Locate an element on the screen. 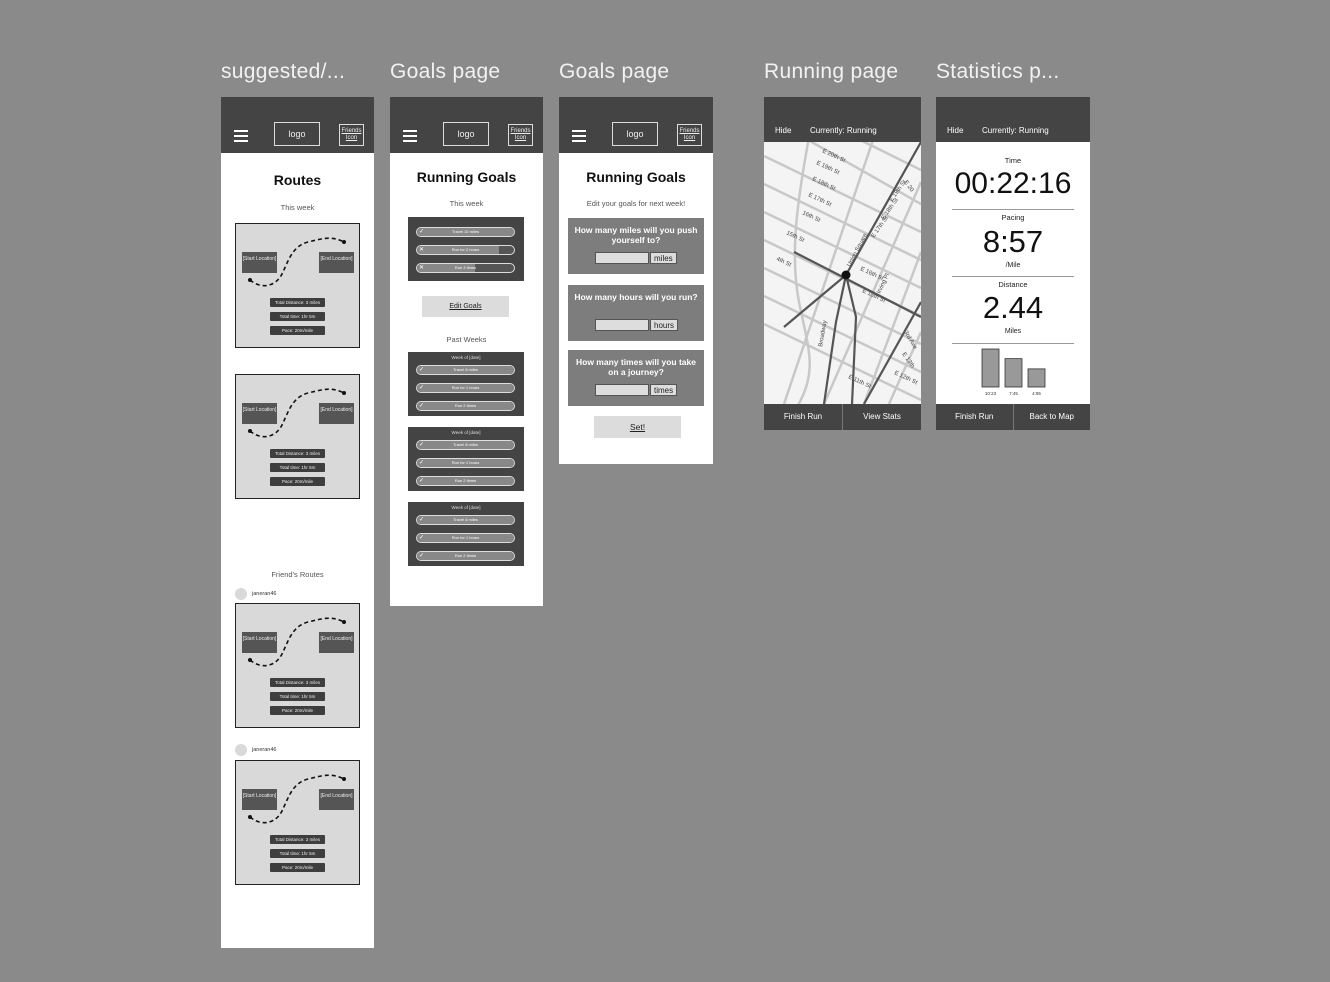 The height and width of the screenshot is (982, 1330). set-goals-button: Set! is located at coordinates (637, 427).